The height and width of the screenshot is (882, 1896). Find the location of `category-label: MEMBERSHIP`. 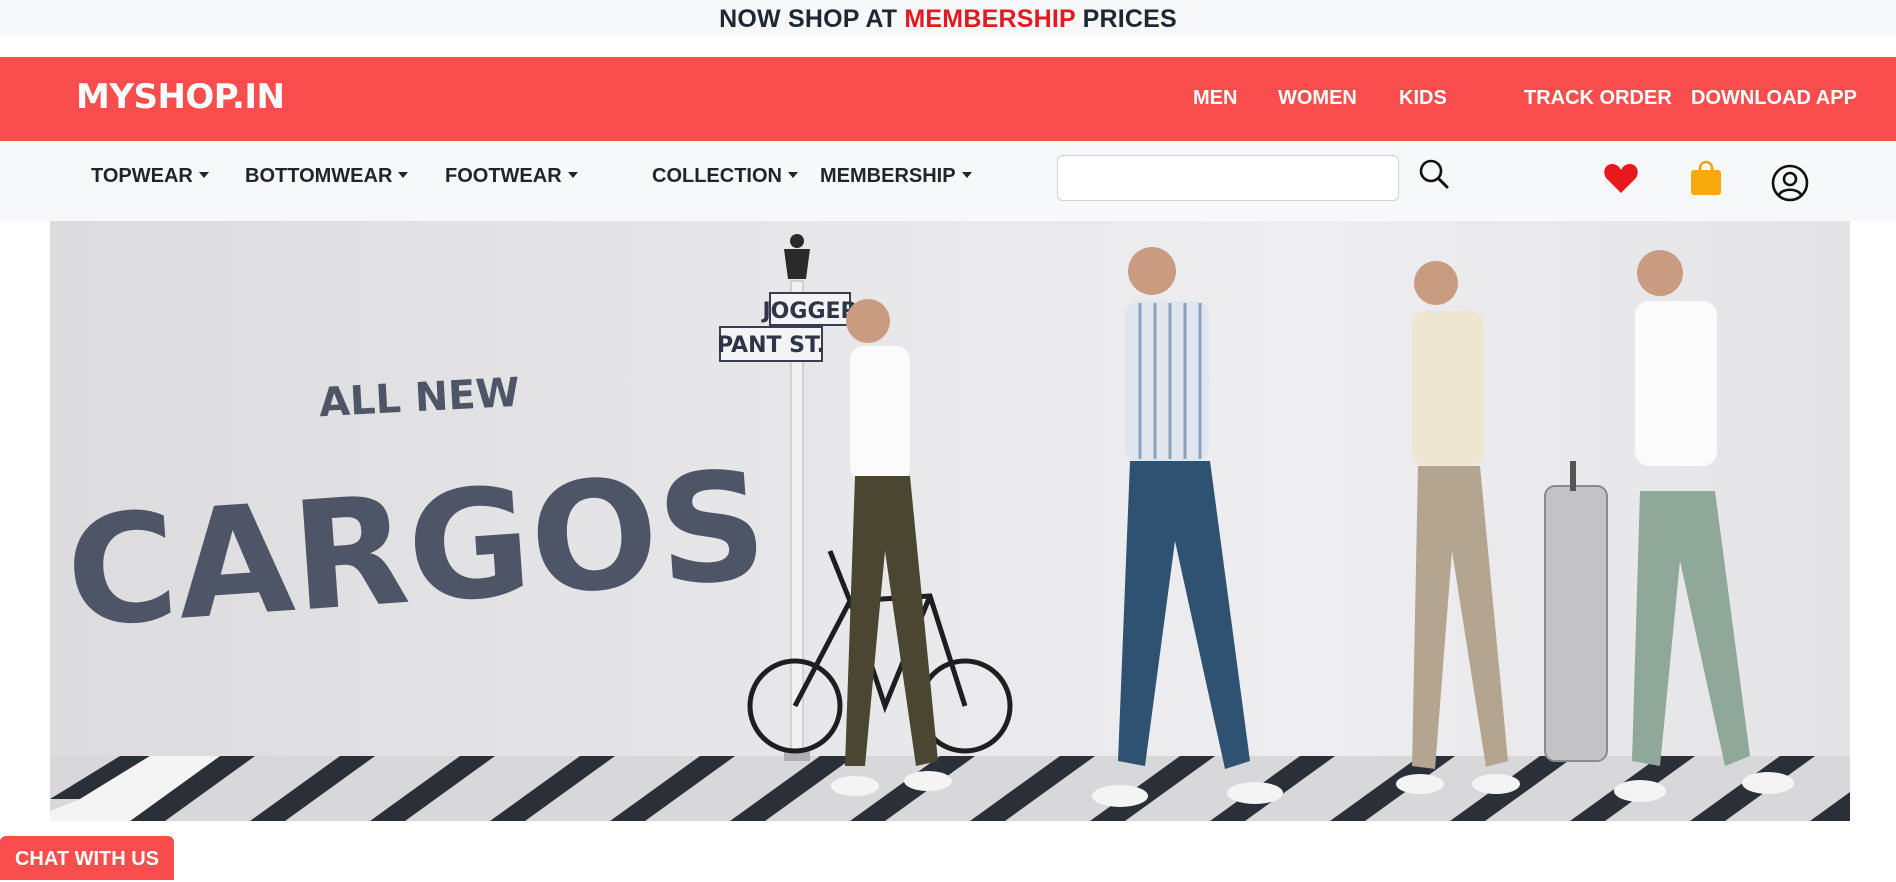

category-label: MEMBERSHIP is located at coordinates (888, 176).